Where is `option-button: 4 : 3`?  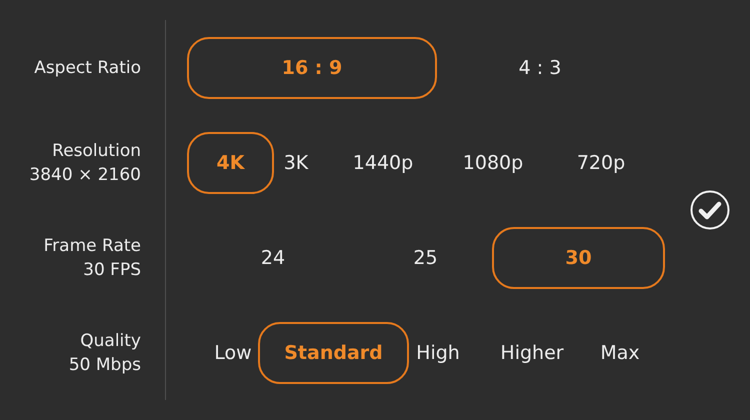
option-button: 4 : 3 is located at coordinates (540, 67).